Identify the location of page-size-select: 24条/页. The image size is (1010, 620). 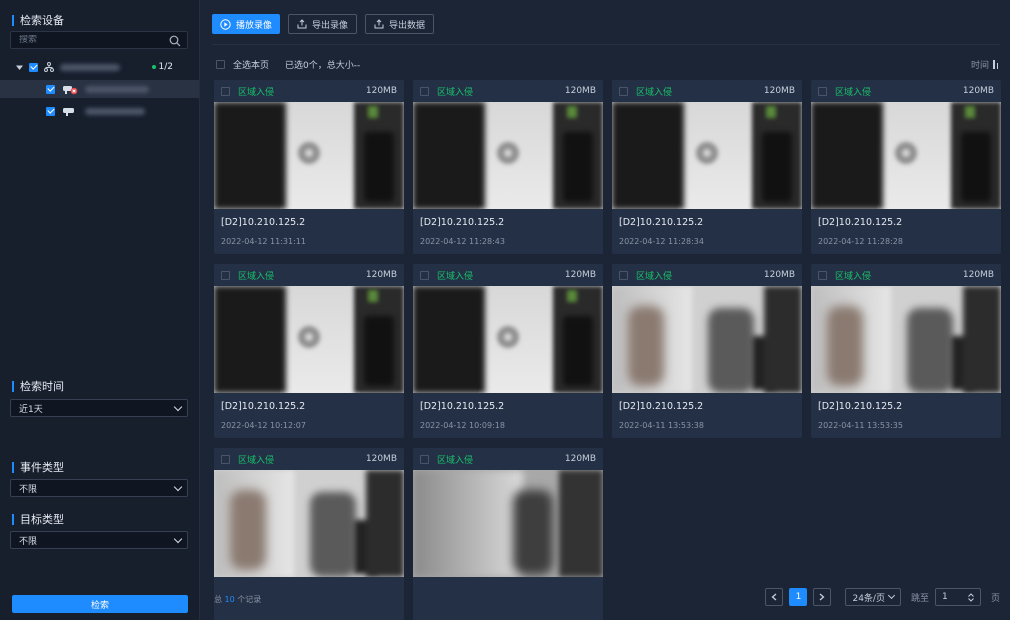
(873, 597).